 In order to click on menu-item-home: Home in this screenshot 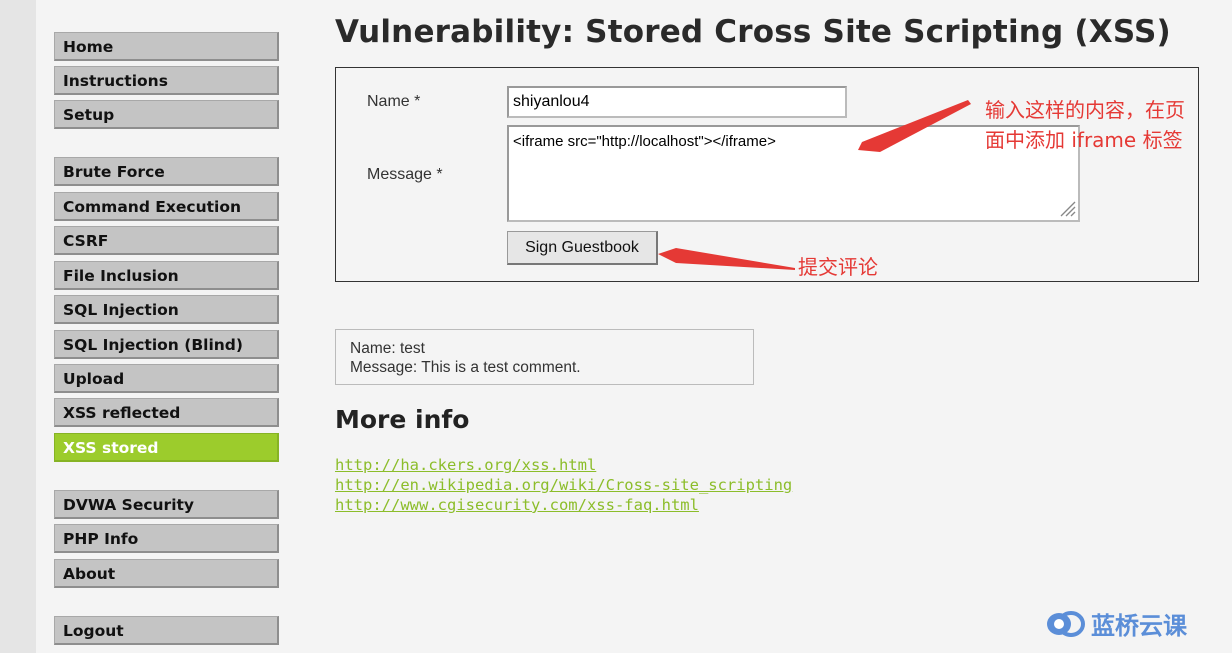, I will do `click(166, 46)`.